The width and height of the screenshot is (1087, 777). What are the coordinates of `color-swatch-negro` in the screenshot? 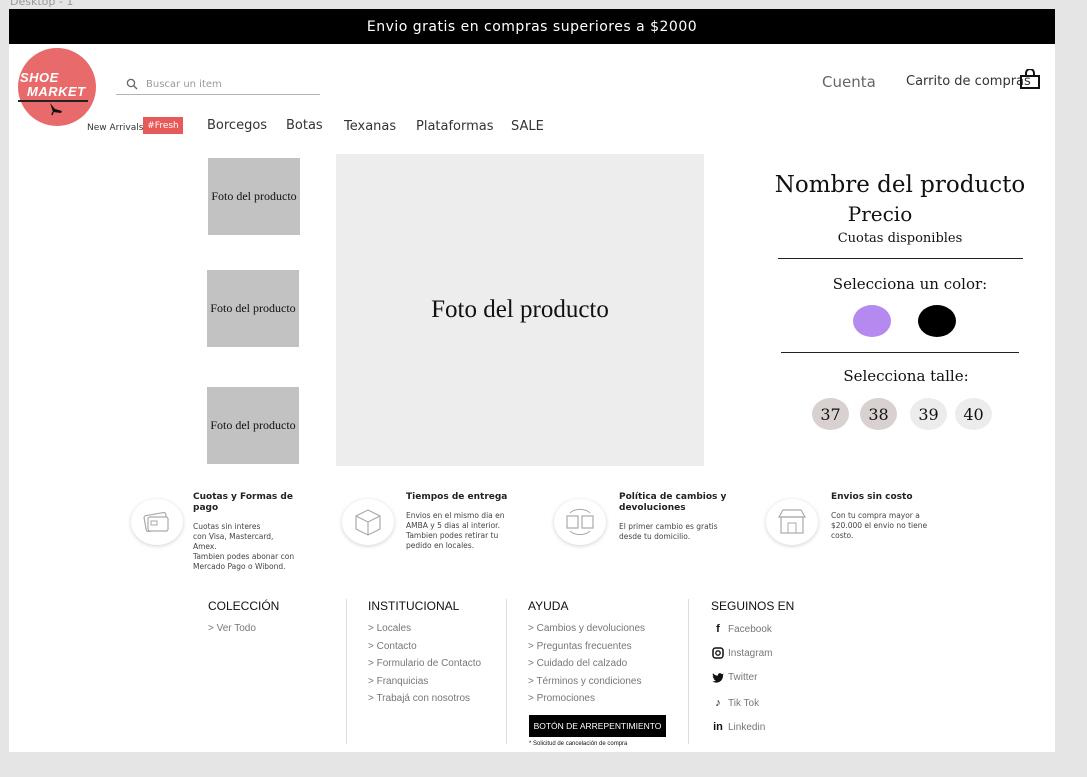 It's located at (937, 321).